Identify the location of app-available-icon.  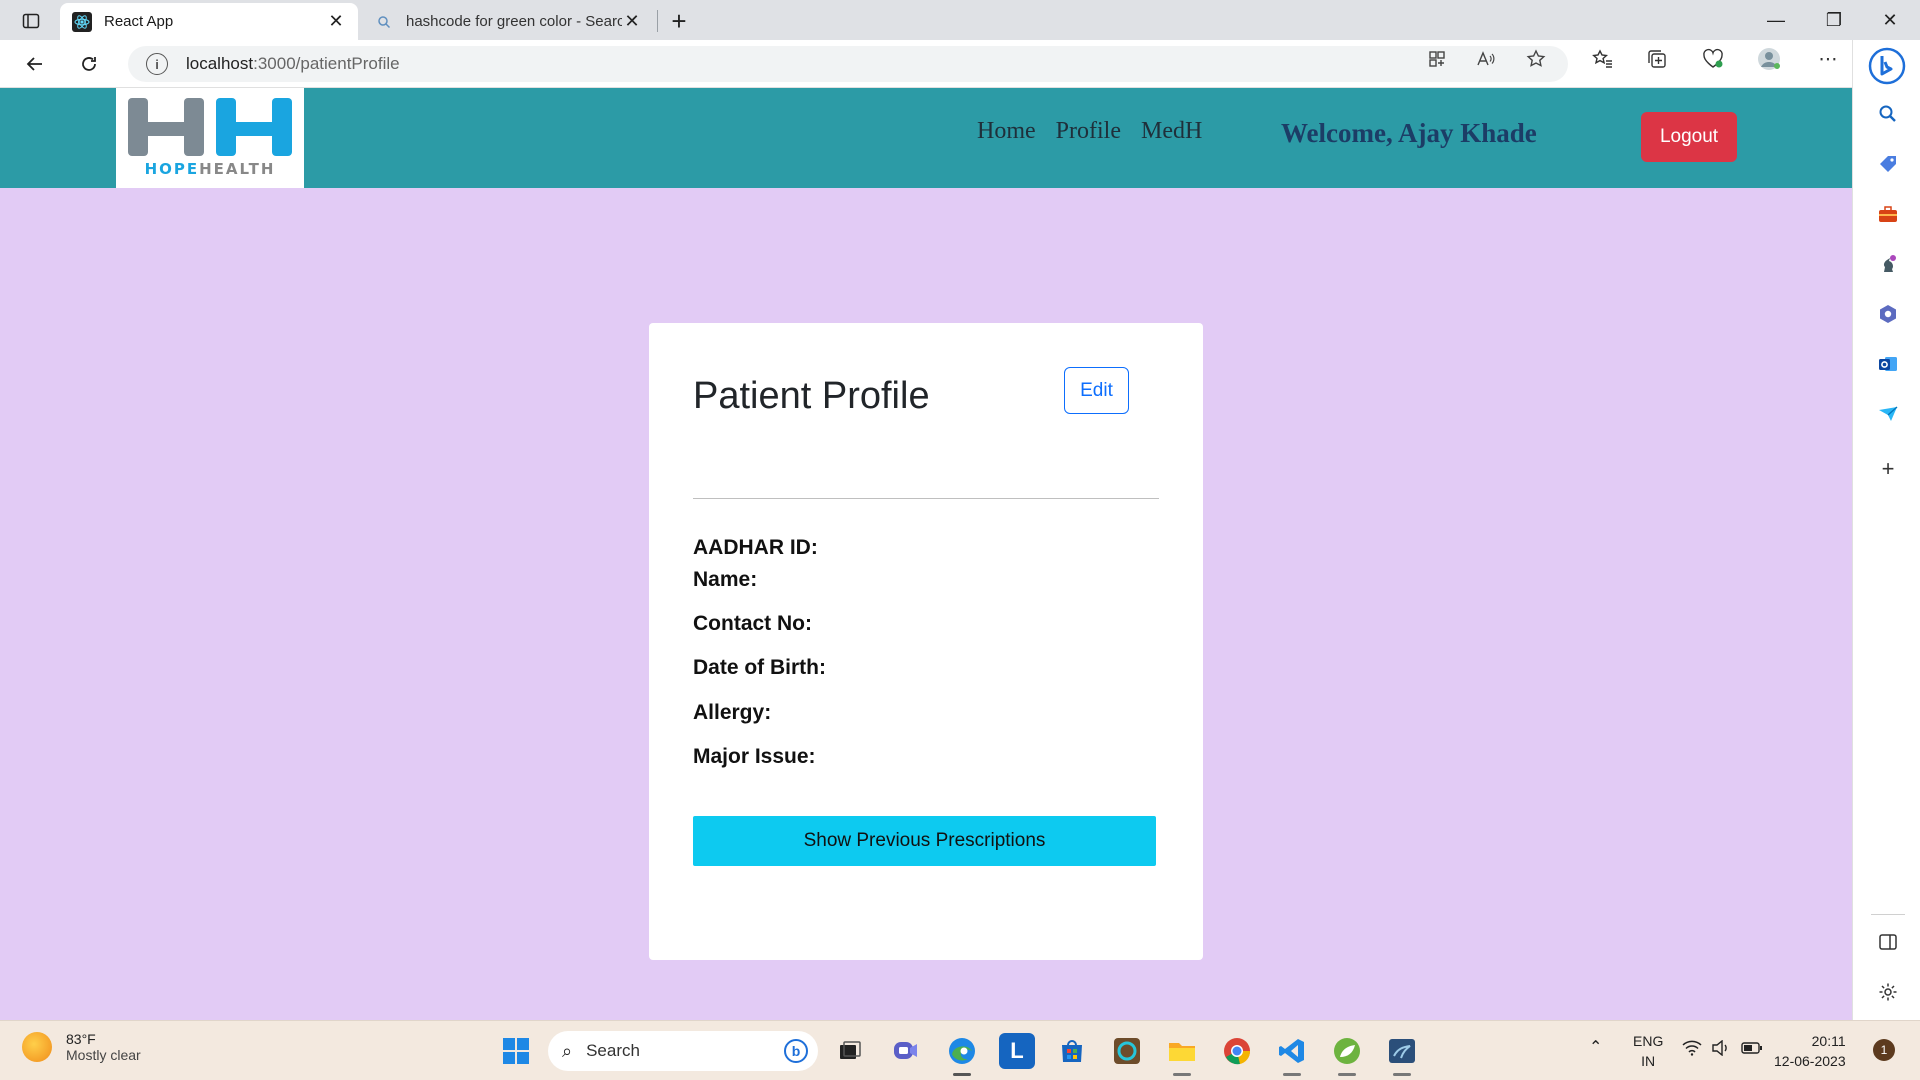
(1437, 59).